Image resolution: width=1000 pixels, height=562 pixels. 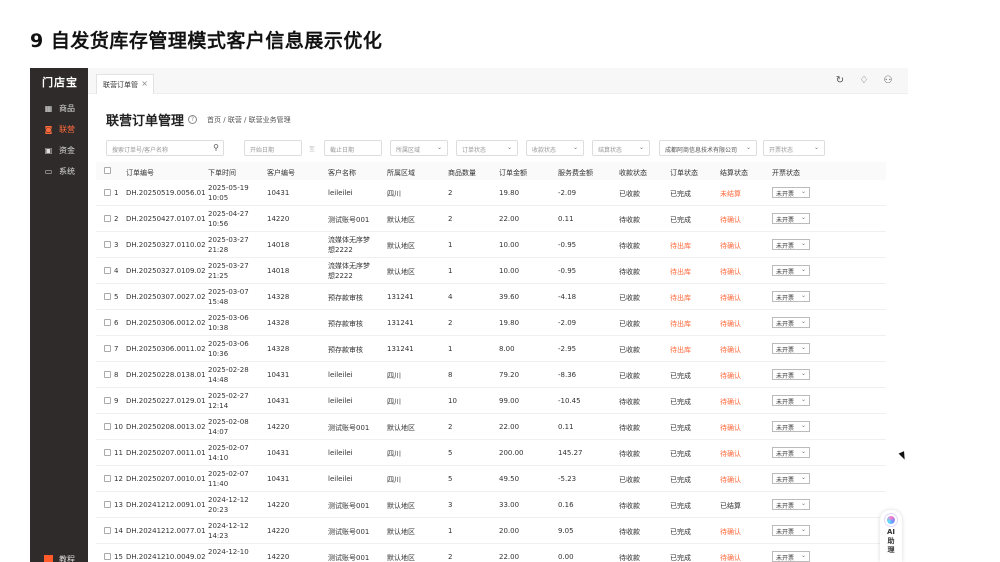 What do you see at coordinates (59, 129) in the screenshot?
I see `sidebar-item-joint: ◙ 联营` at bounding box center [59, 129].